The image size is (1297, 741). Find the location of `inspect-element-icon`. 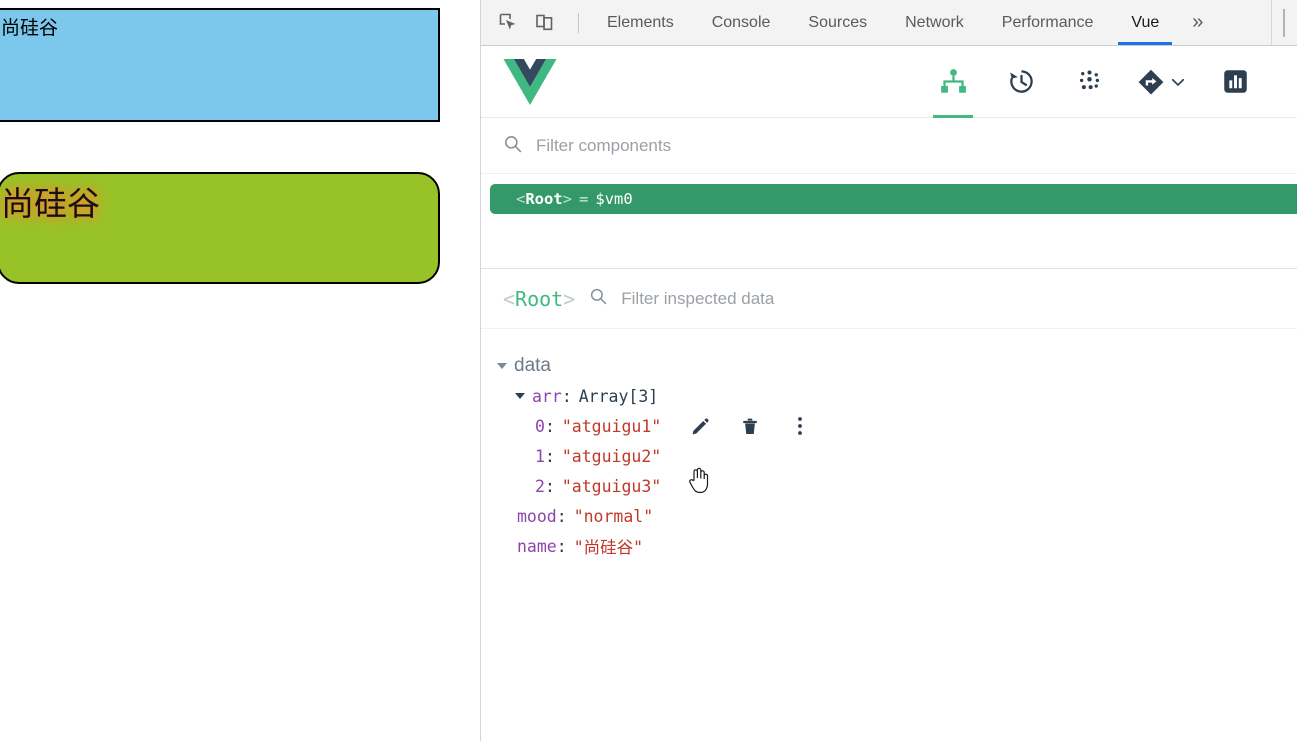

inspect-element-icon is located at coordinates (508, 23).